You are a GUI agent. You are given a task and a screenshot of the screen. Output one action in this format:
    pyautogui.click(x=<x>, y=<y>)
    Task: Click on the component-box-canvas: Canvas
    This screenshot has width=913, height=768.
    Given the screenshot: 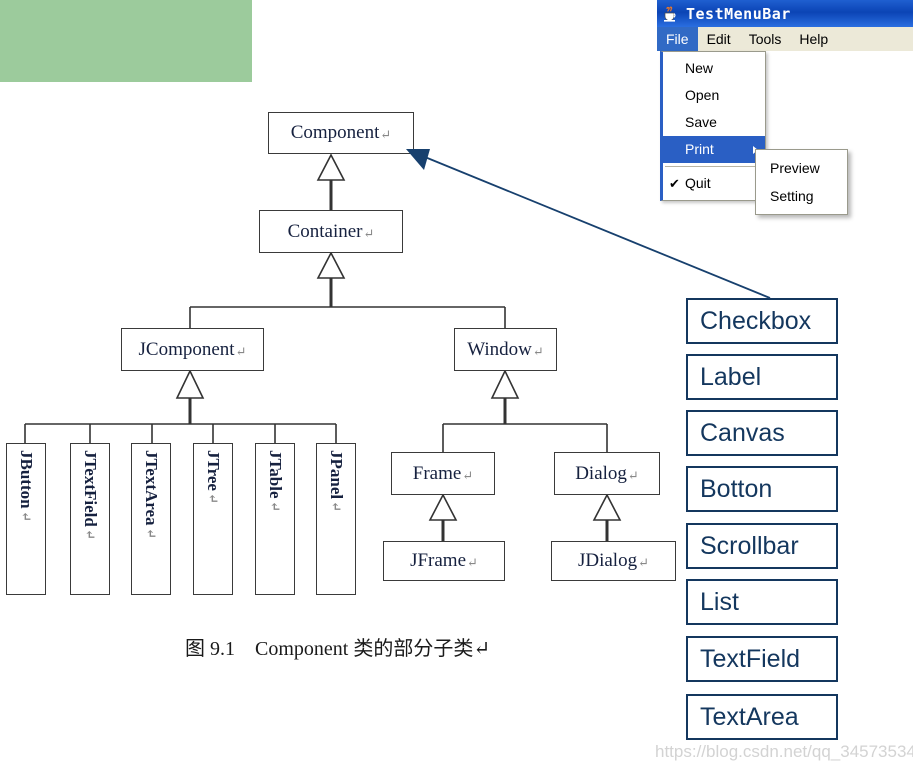 What is the action you would take?
    pyautogui.click(x=762, y=433)
    